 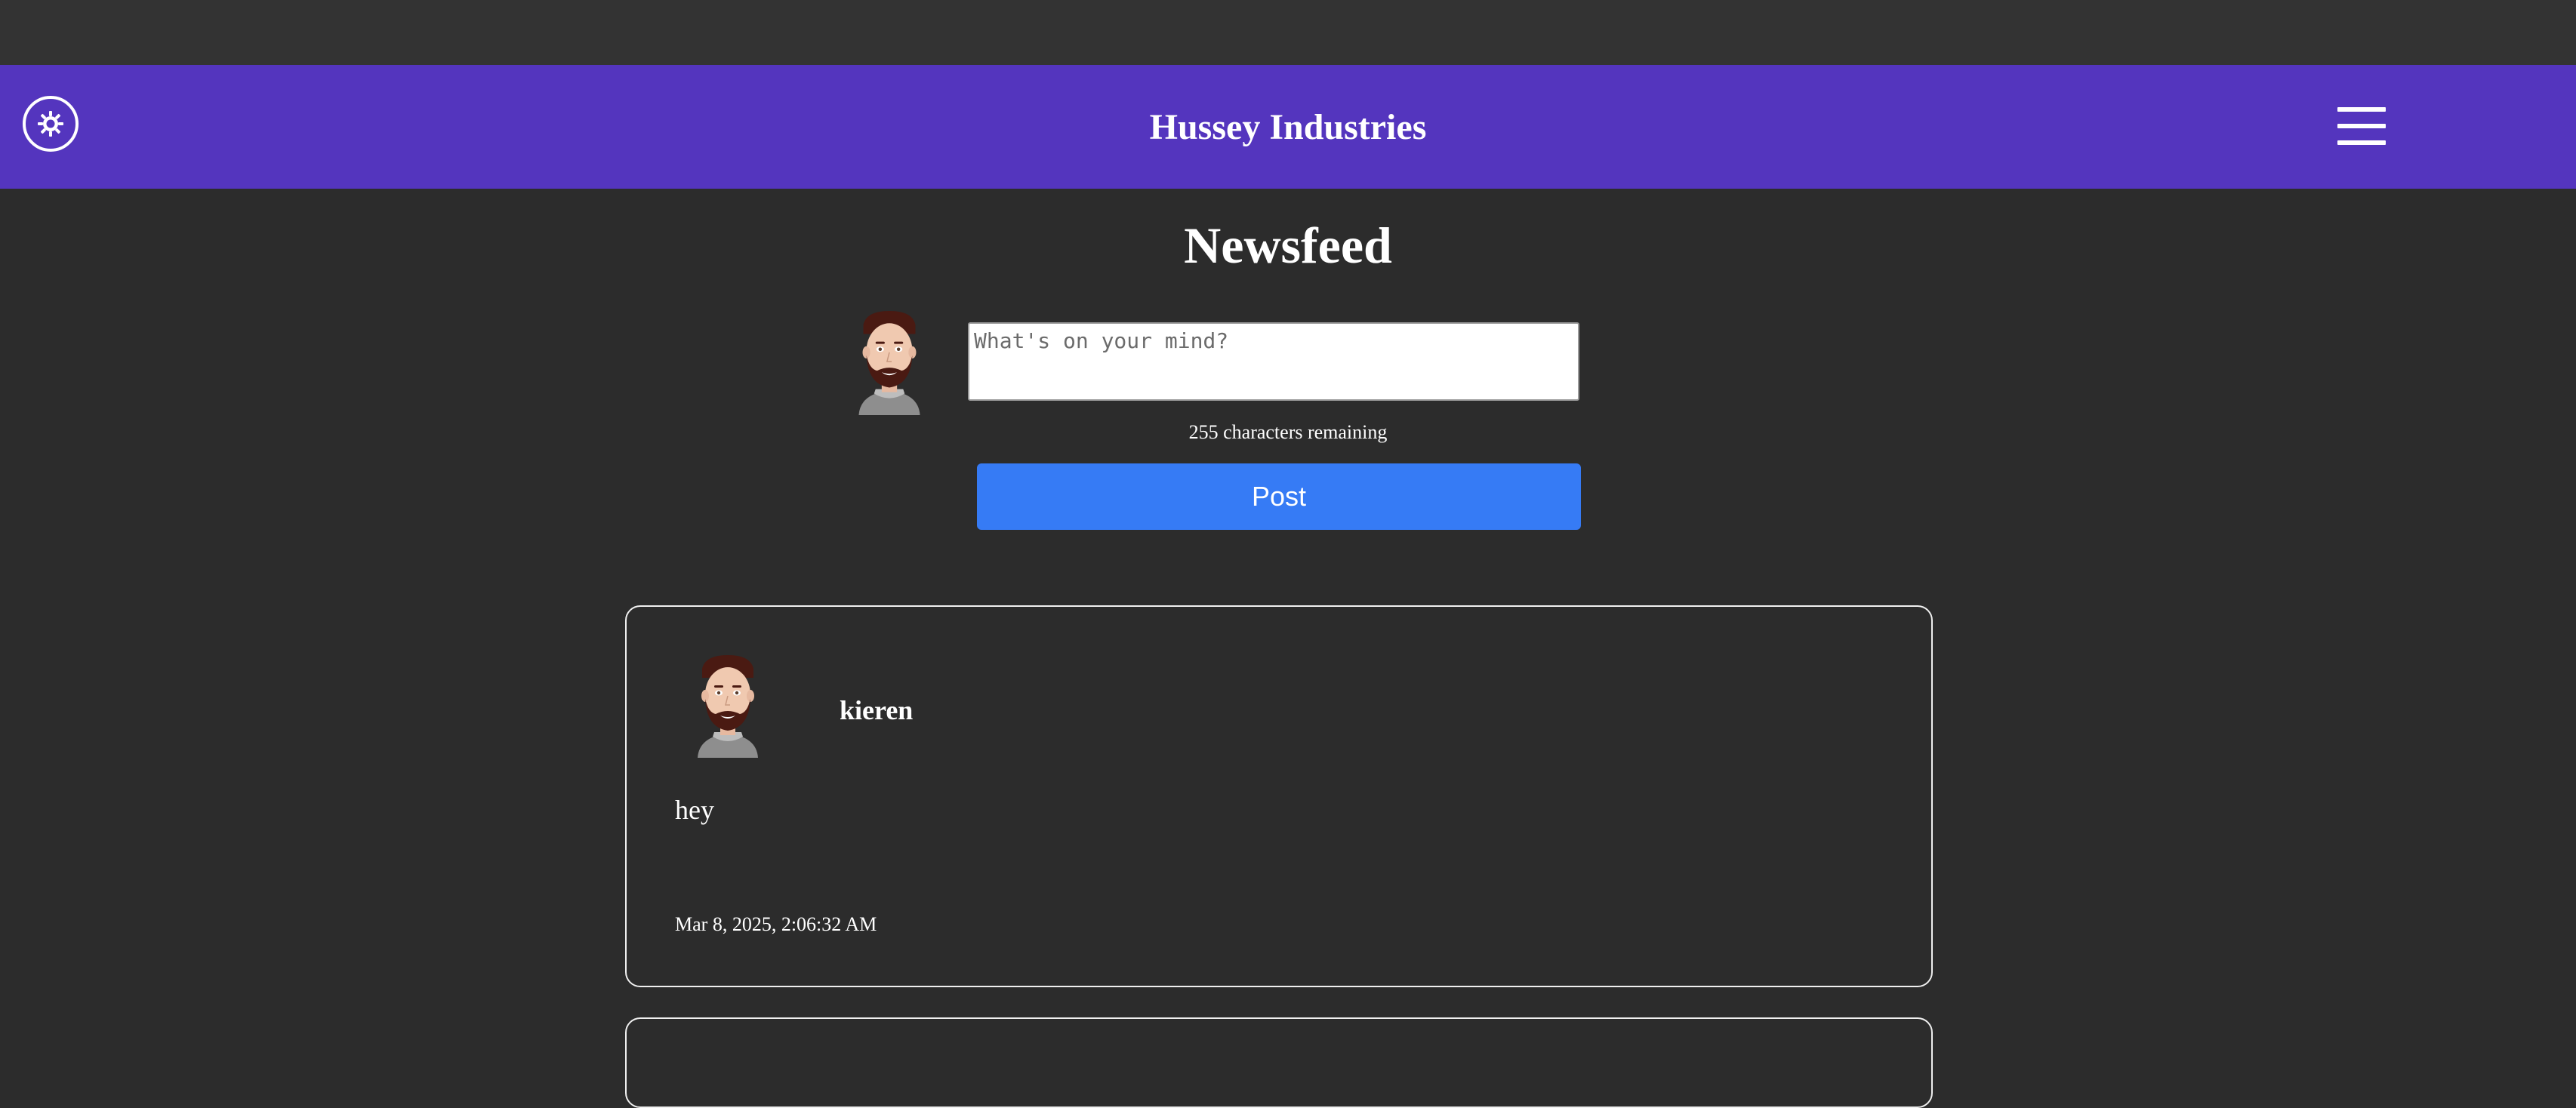 I want to click on user-avatar, so click(x=889, y=363).